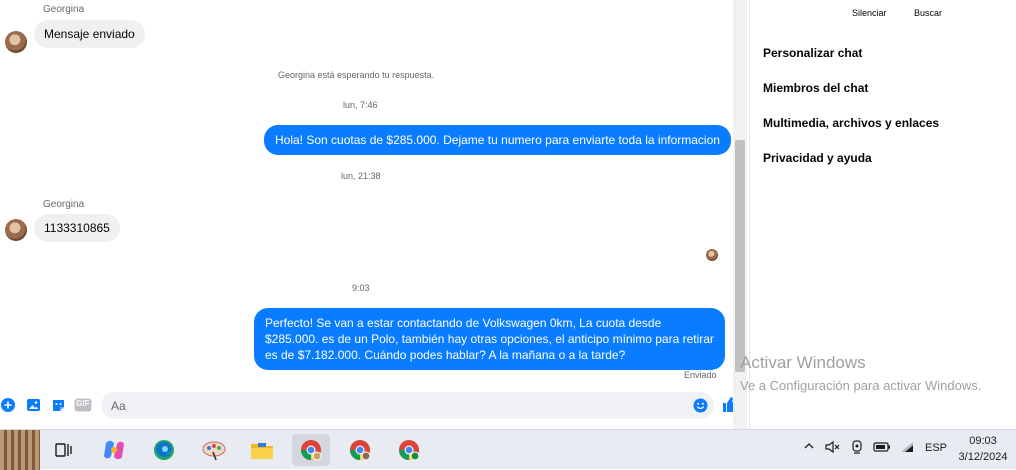 The height and width of the screenshot is (470, 1016). What do you see at coordinates (803, 362) in the screenshot?
I see `activation-watermark-title: Activar Windows` at bounding box center [803, 362].